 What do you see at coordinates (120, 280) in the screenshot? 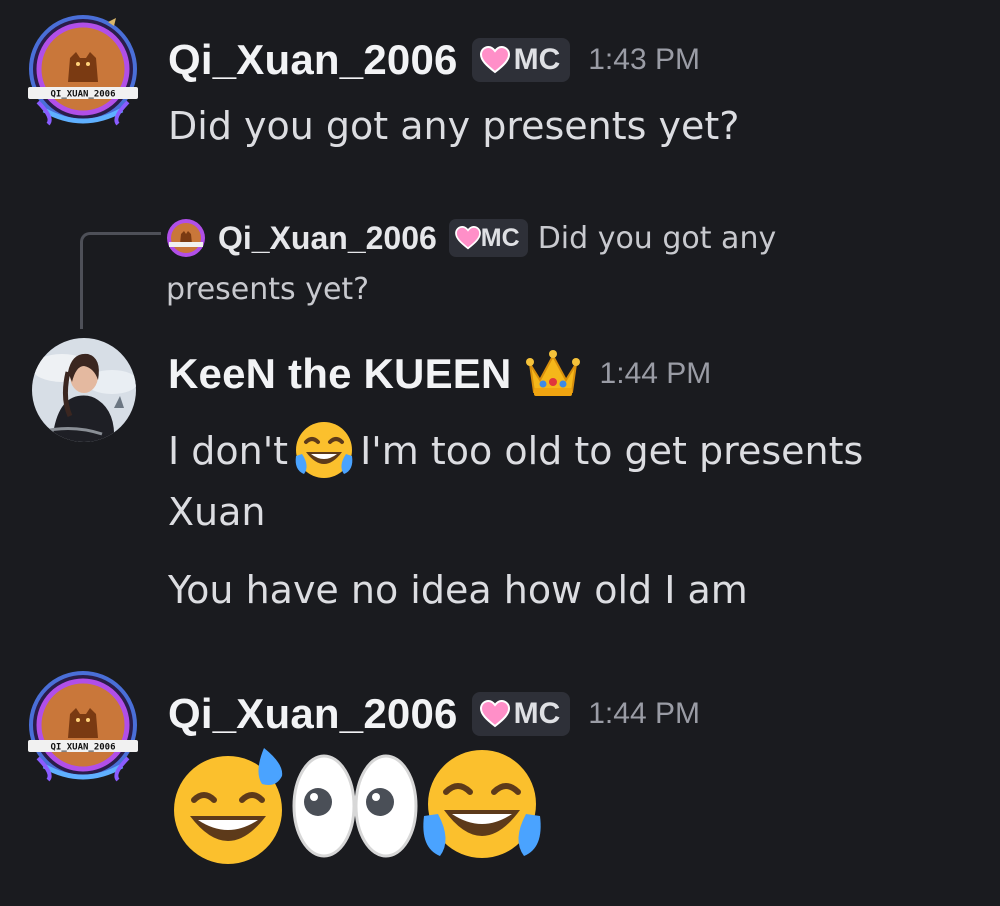
I see `reply-connector` at bounding box center [120, 280].